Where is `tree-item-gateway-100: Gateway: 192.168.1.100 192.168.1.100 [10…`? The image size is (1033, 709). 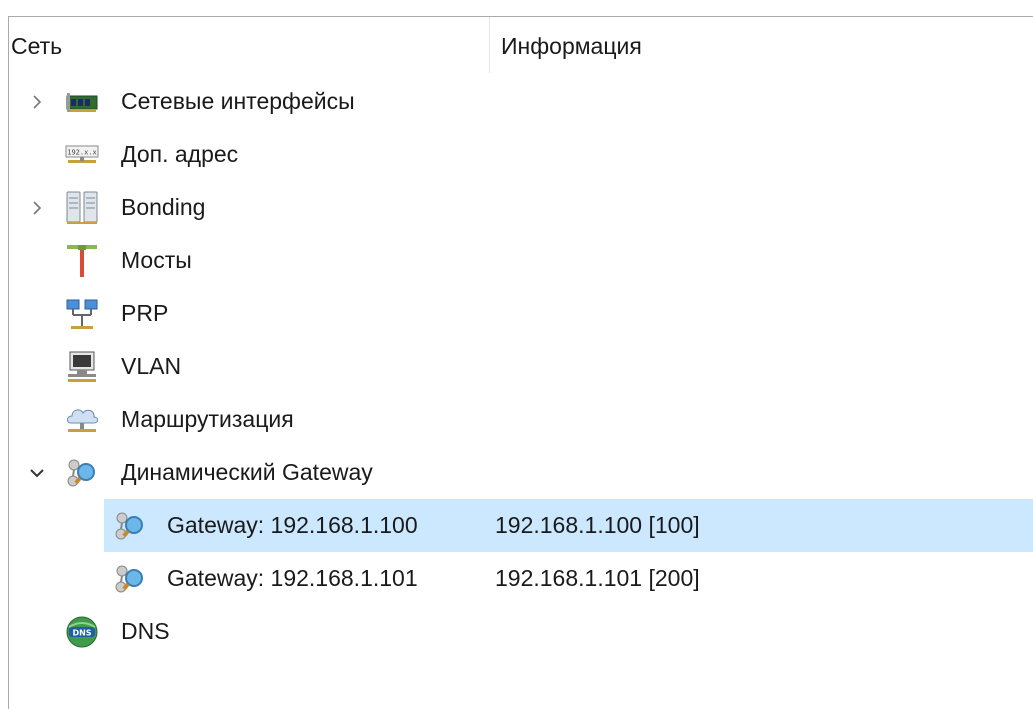
tree-item-gateway-100: Gateway: 192.168.1.100 192.168.1.100 [10… is located at coordinates (521, 525).